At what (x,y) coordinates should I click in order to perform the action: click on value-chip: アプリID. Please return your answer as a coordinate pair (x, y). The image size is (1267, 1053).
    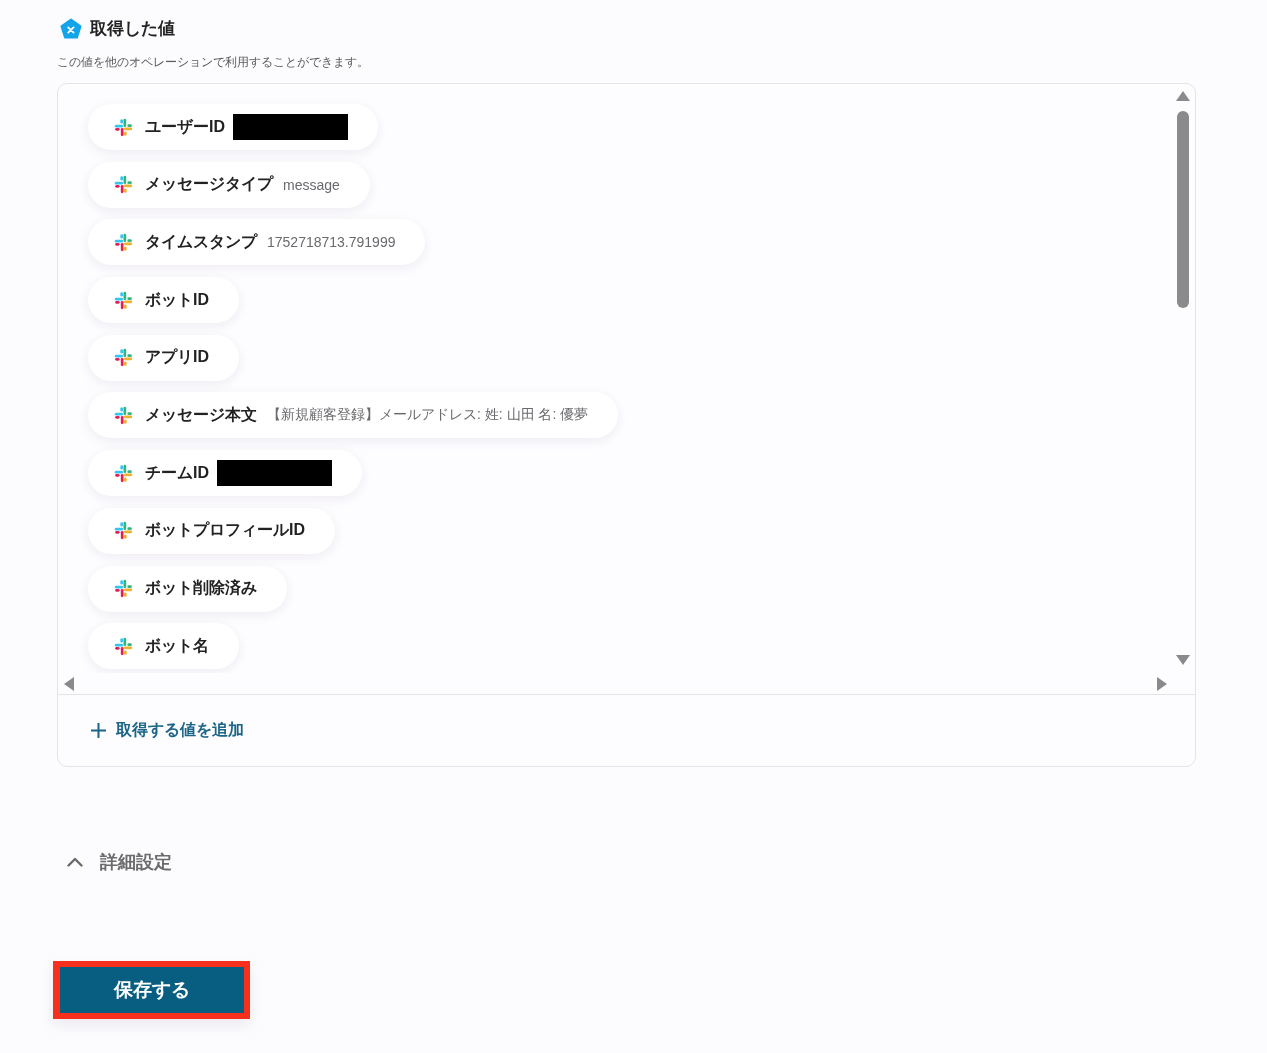
    Looking at the image, I should click on (163, 357).